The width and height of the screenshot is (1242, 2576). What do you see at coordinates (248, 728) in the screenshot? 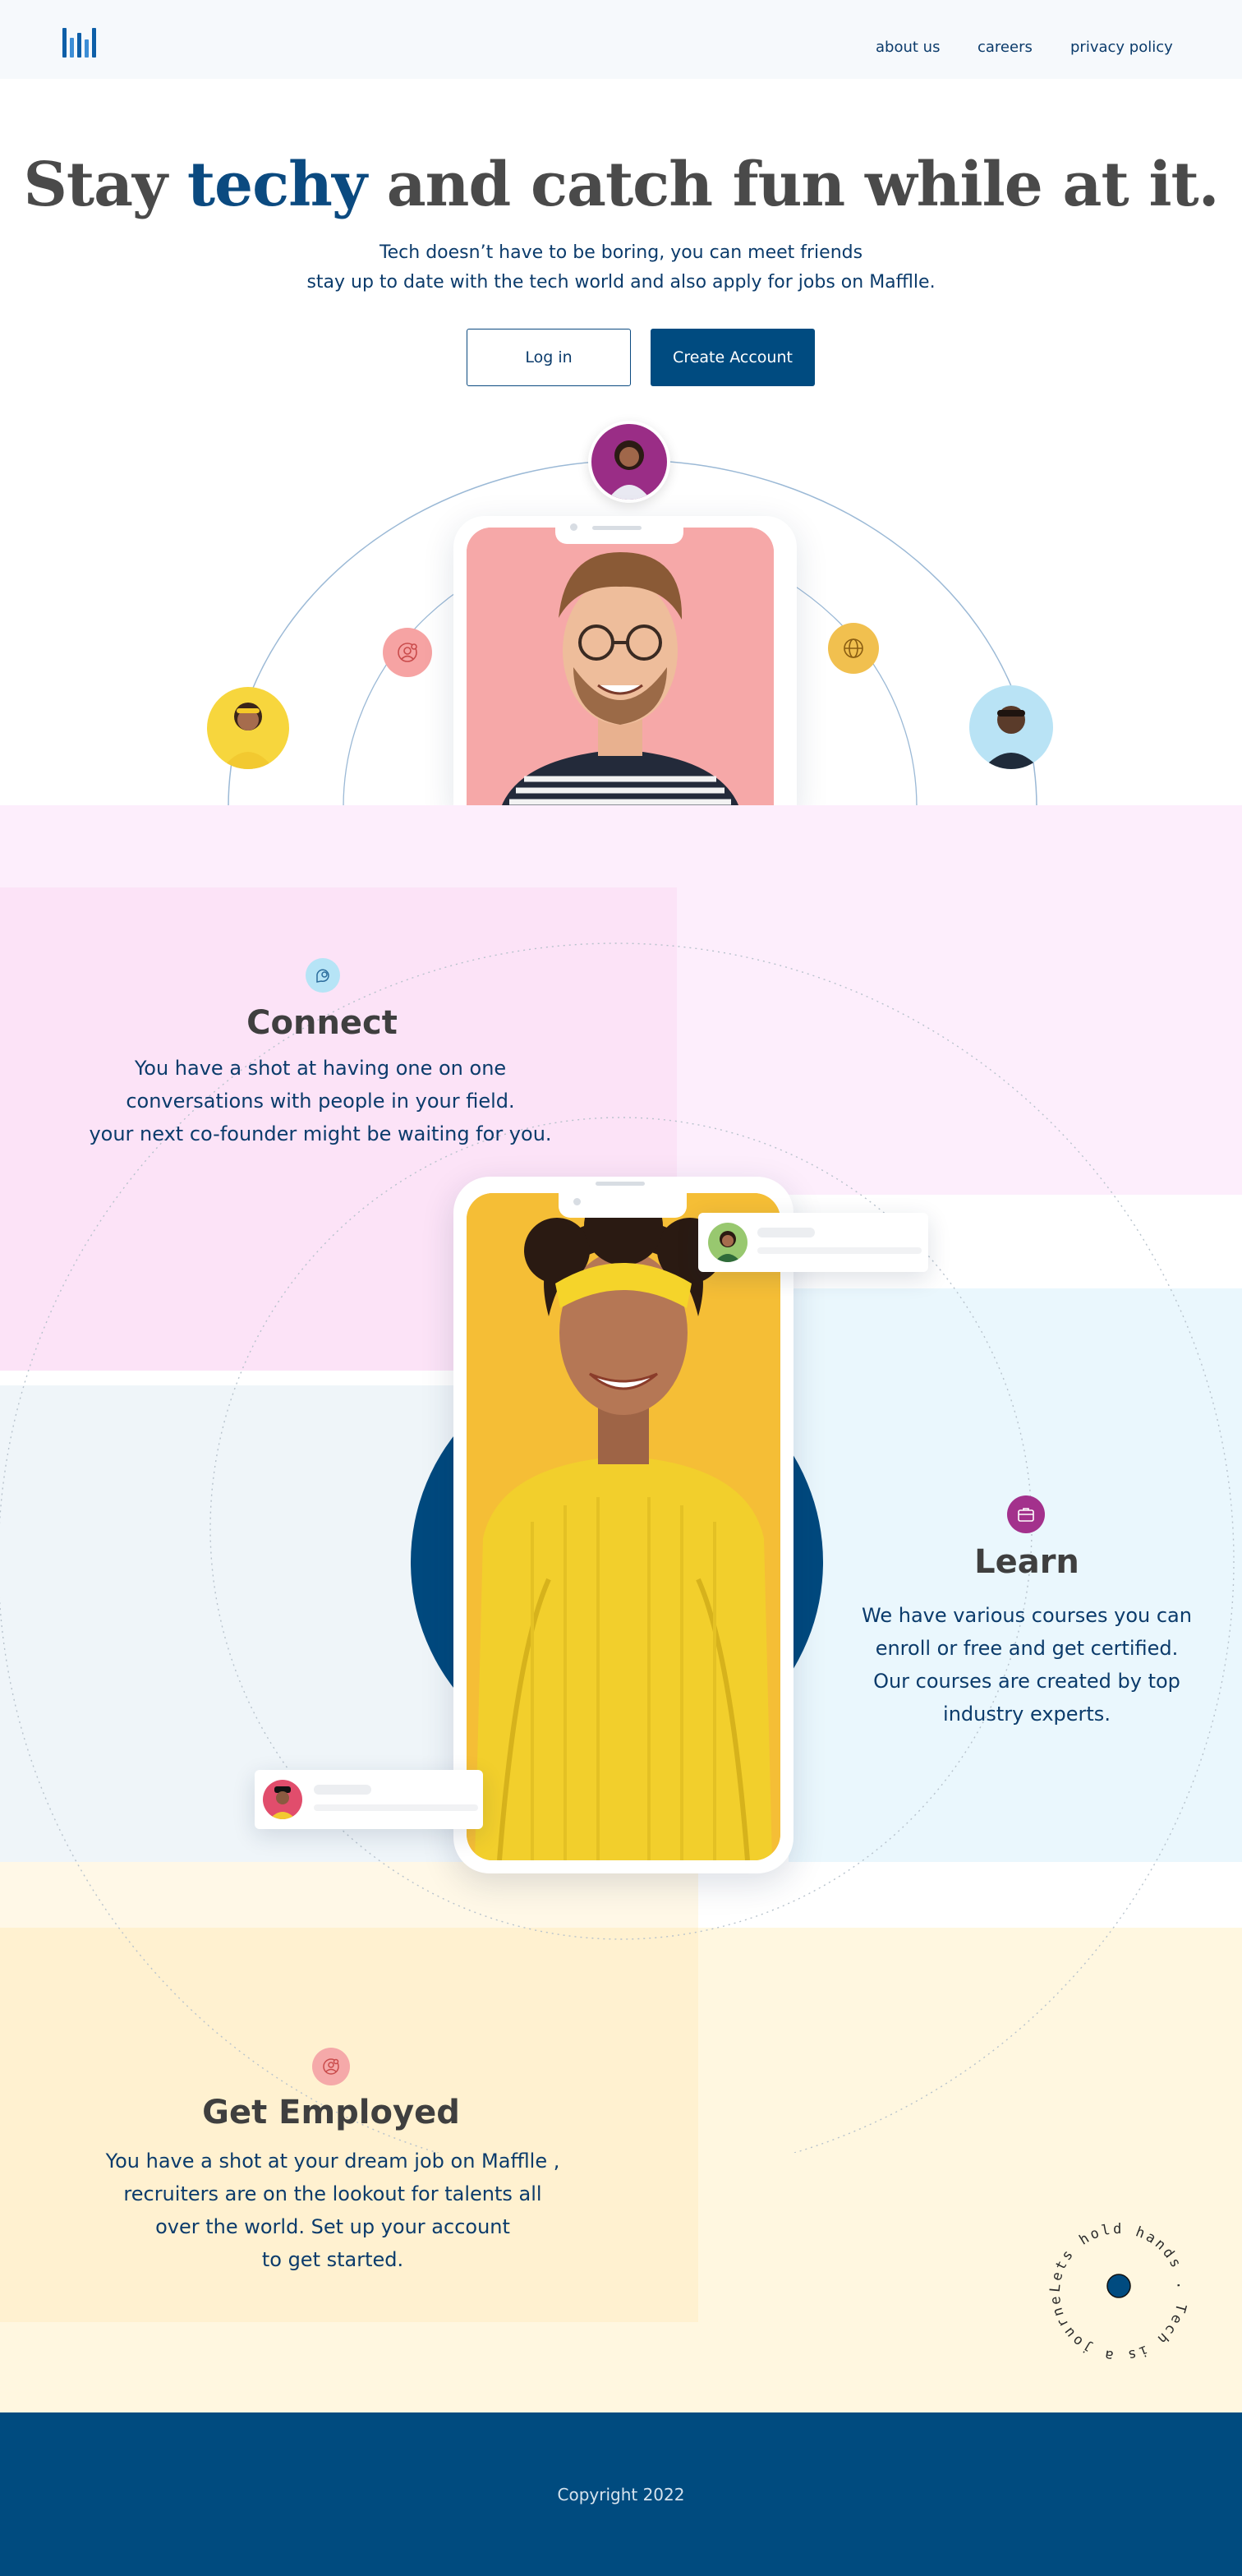
I see `avatar-left` at bounding box center [248, 728].